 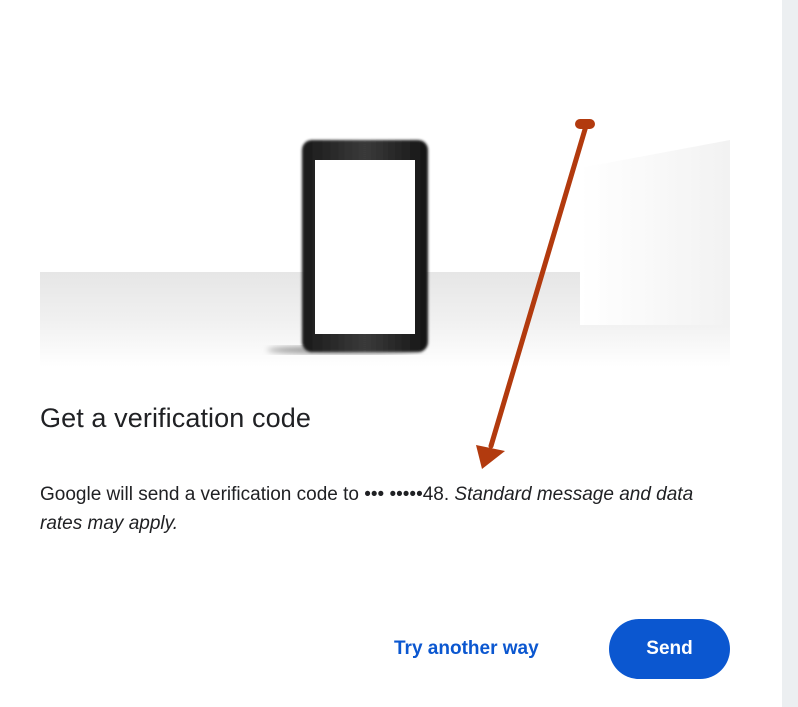 What do you see at coordinates (790, 353) in the screenshot?
I see `page-edge` at bounding box center [790, 353].